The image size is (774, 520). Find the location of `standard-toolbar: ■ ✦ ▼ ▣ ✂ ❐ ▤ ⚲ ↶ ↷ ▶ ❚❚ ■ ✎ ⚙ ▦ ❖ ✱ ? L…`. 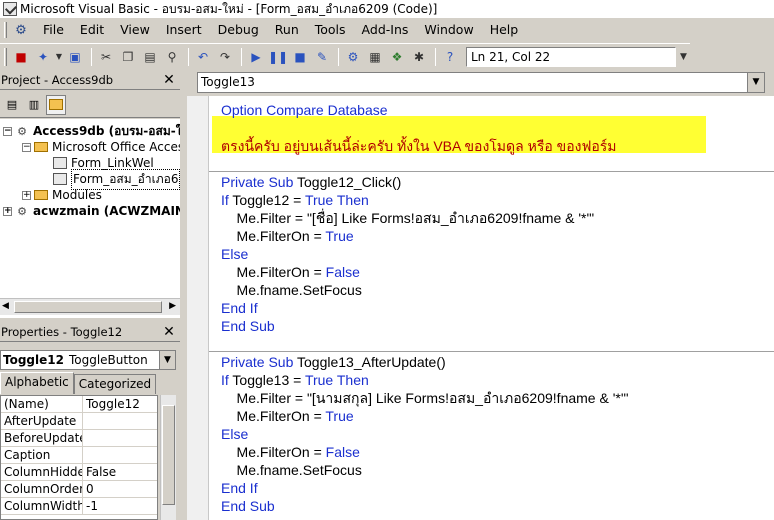

standard-toolbar: ■ ✦ ▼ ▣ ✂ ❐ ▤ ⚲ ↶ ↷ ▶ ❚❚ ■ ✎ ⚙ ▦ ❖ ✱ ? L… is located at coordinates (345, 56).